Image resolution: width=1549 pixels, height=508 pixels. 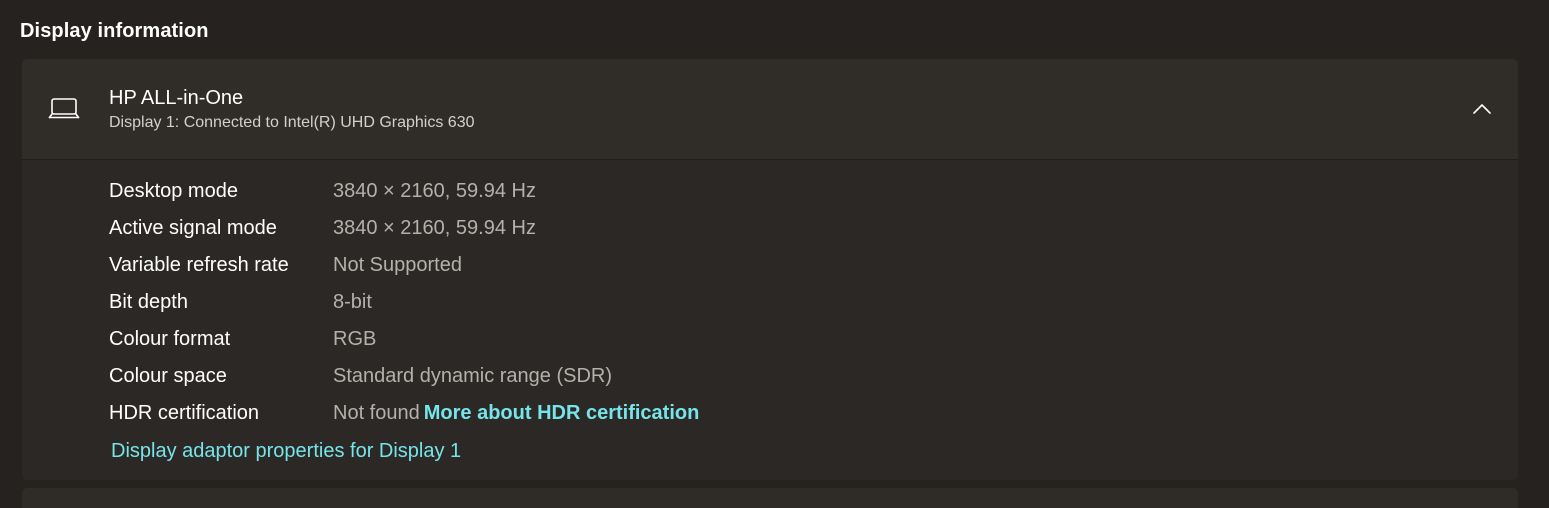 What do you see at coordinates (176, 98) in the screenshot?
I see `display-name: HP ALL-in-One` at bounding box center [176, 98].